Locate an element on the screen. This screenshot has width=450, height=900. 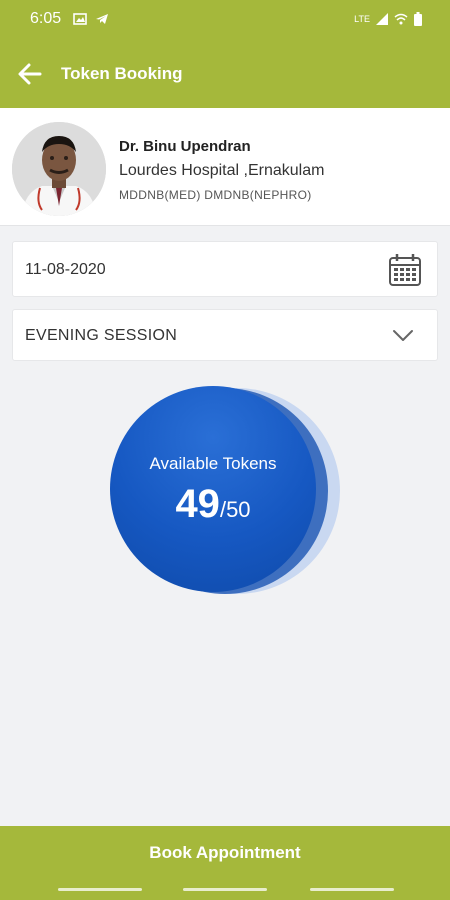
telegram-icon is located at coordinates (102, 19).